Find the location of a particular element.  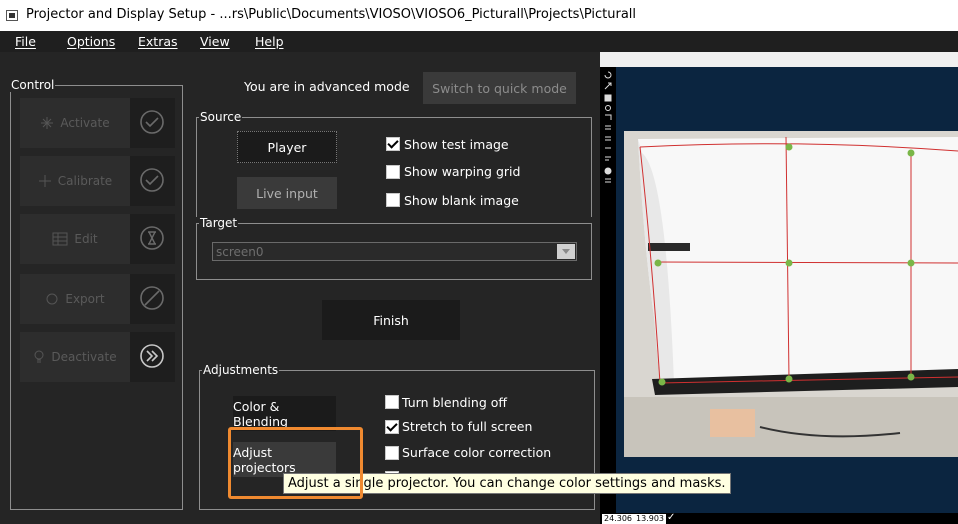

export-icon is located at coordinates (52, 299).